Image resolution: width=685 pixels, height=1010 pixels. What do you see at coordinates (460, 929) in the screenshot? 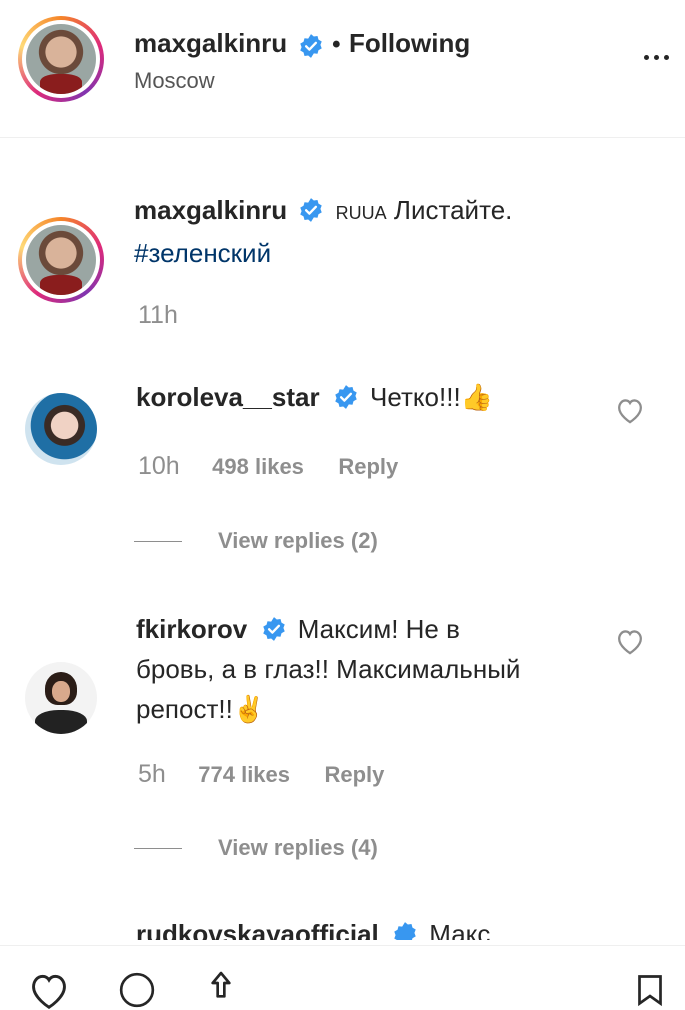
I see `comment-text: Макс` at bounding box center [460, 929].